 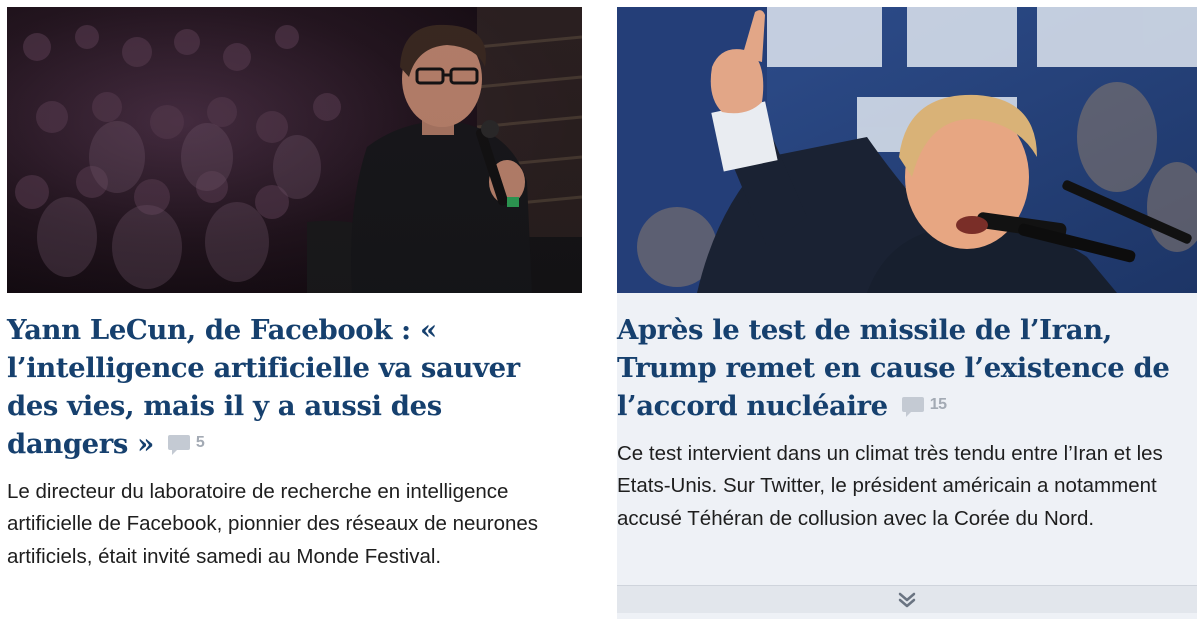 I want to click on expand-more-button, so click(x=907, y=599).